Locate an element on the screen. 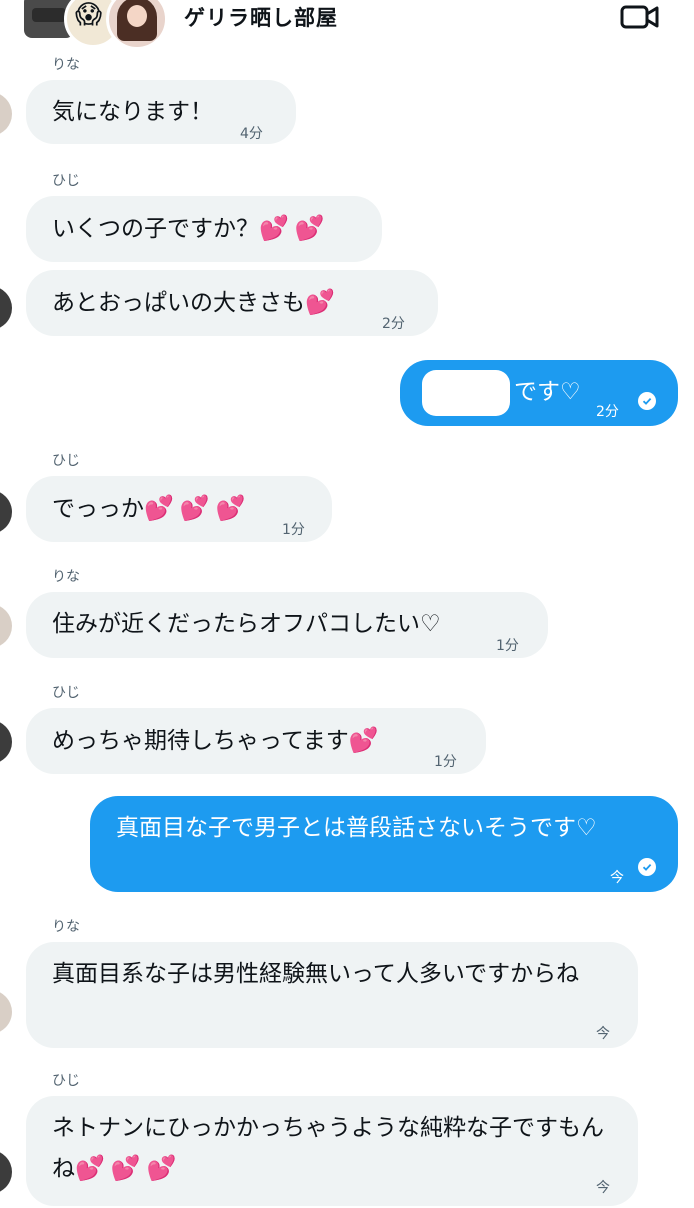 The width and height of the screenshot is (694, 1208). my-message-bubble: 真面目な子で男子とは普段話さないそうです♡ 今 is located at coordinates (384, 844).